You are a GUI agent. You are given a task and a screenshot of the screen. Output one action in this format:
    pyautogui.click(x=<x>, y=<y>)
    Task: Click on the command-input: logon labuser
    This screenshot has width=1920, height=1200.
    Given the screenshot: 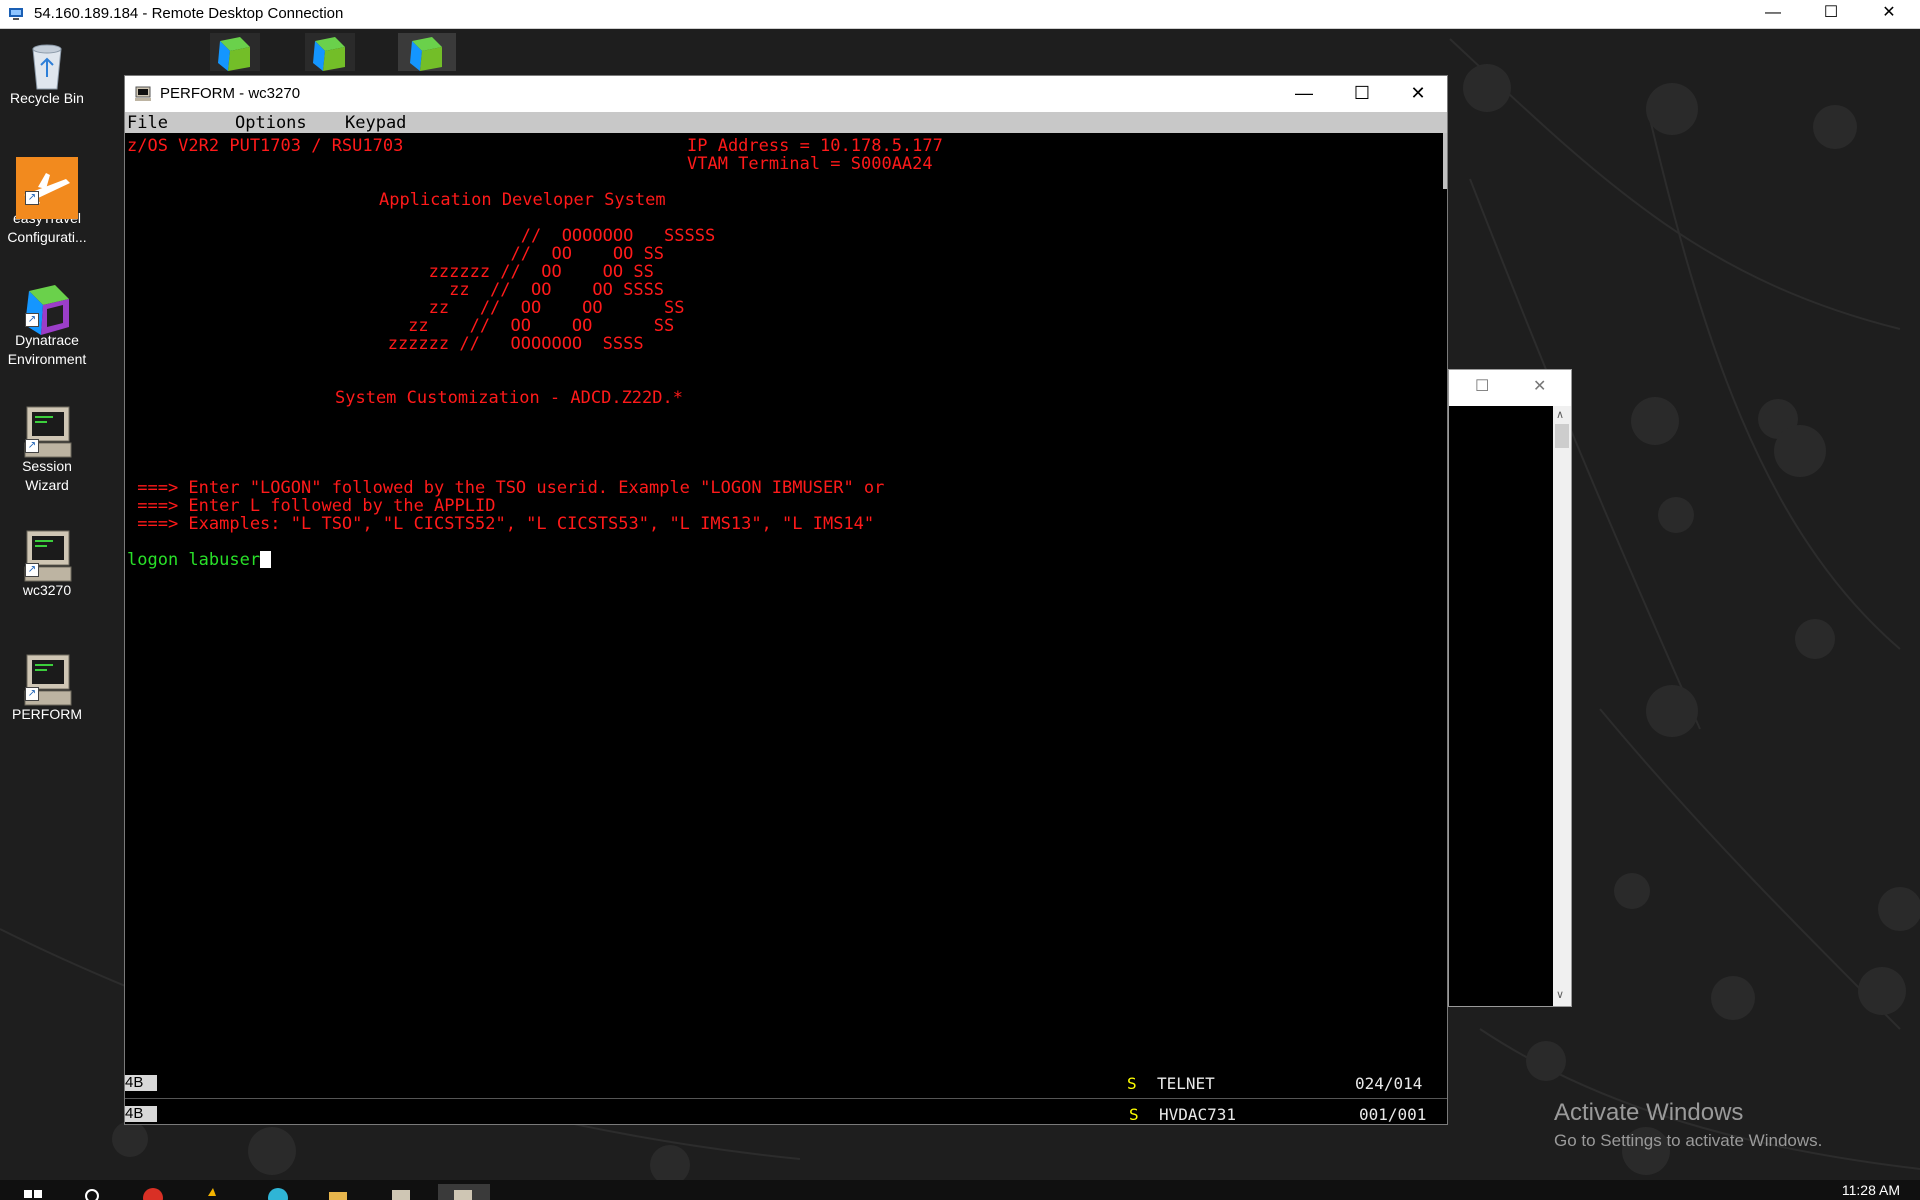 What is the action you would take?
    pyautogui.click(x=199, y=560)
    